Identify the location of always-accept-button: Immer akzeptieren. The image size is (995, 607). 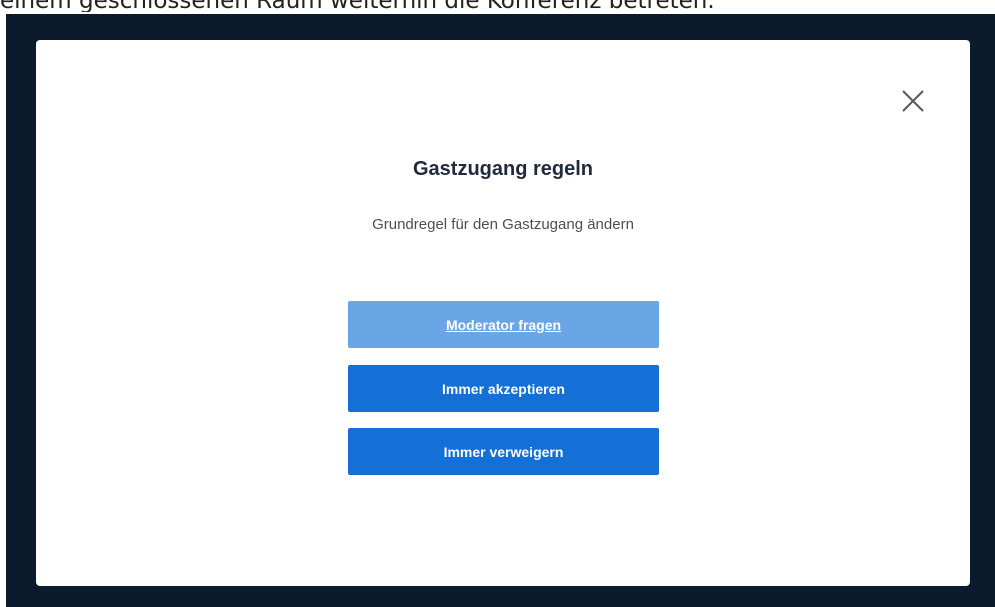
(503, 388).